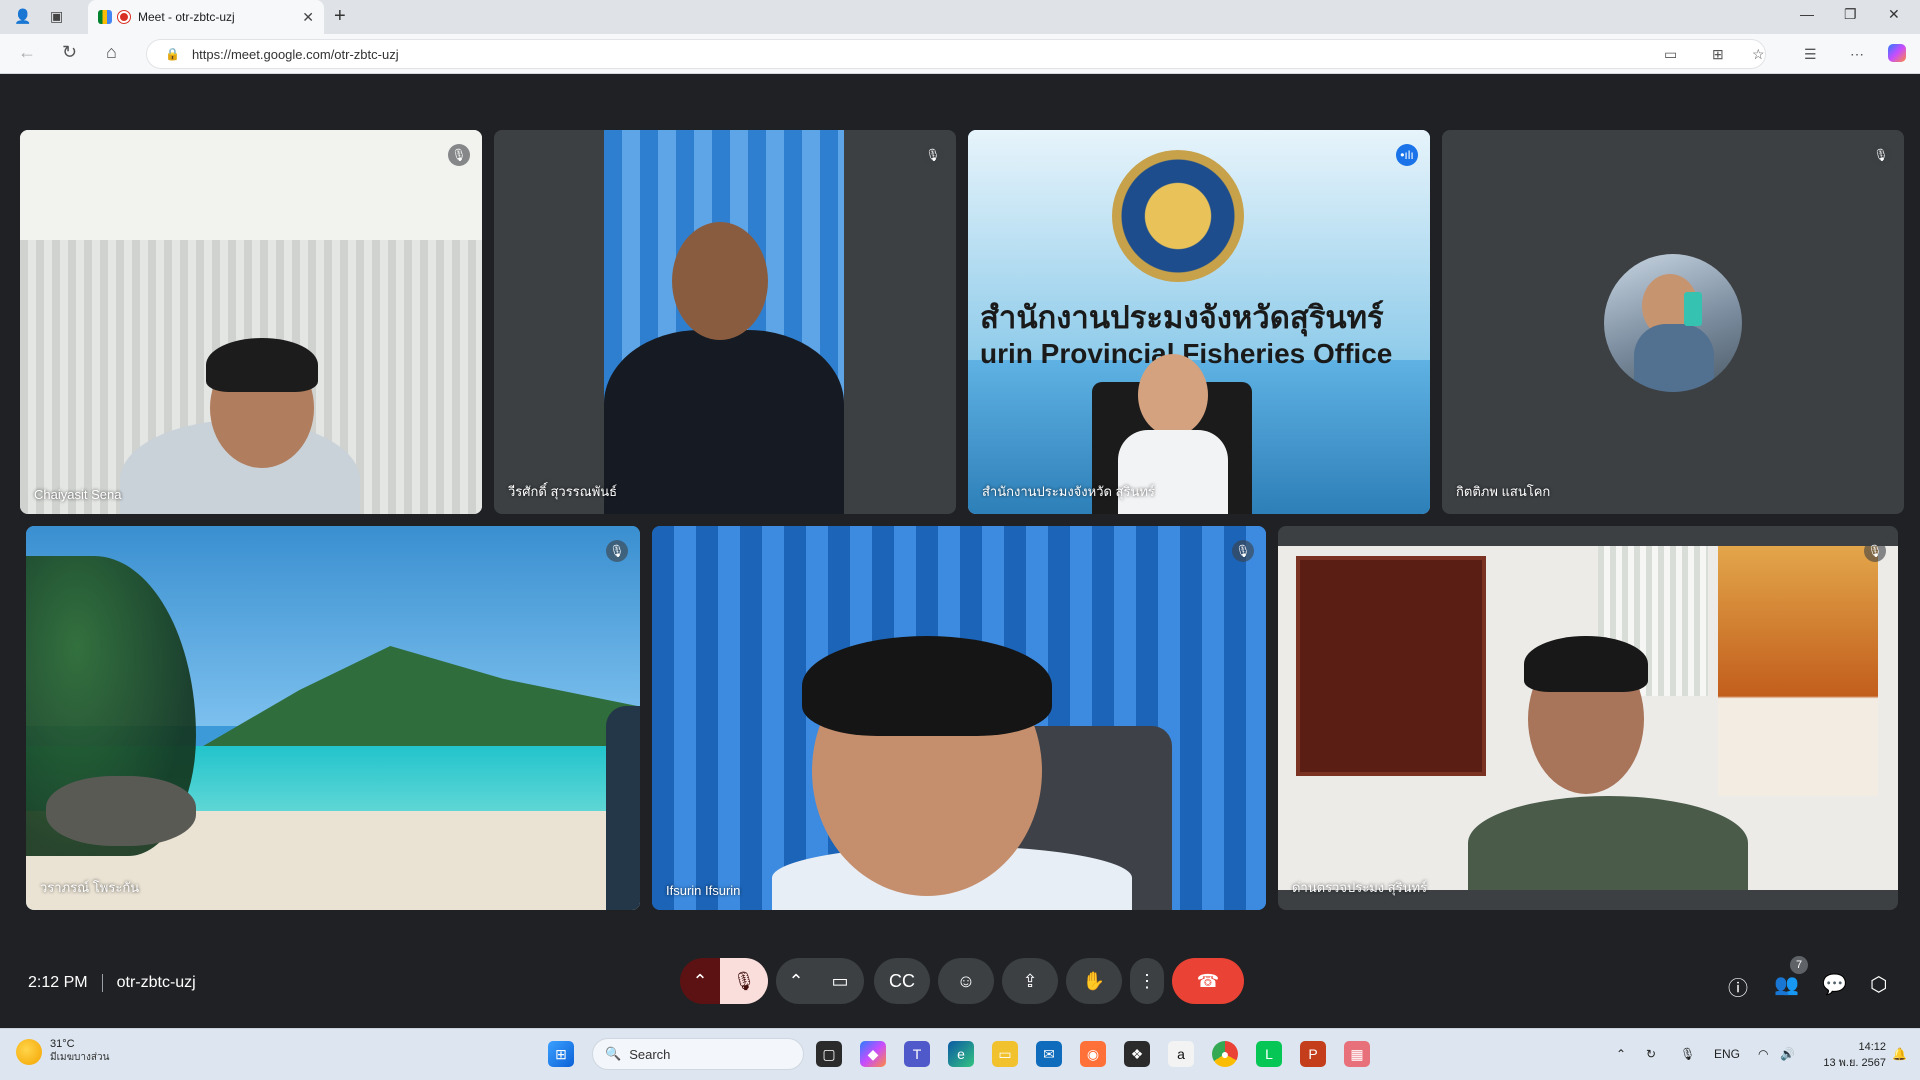  Describe the element at coordinates (1588, 718) in the screenshot. I see `participant-tile: 🎙 ด่านตรวจประมง สุรินทร์` at that location.